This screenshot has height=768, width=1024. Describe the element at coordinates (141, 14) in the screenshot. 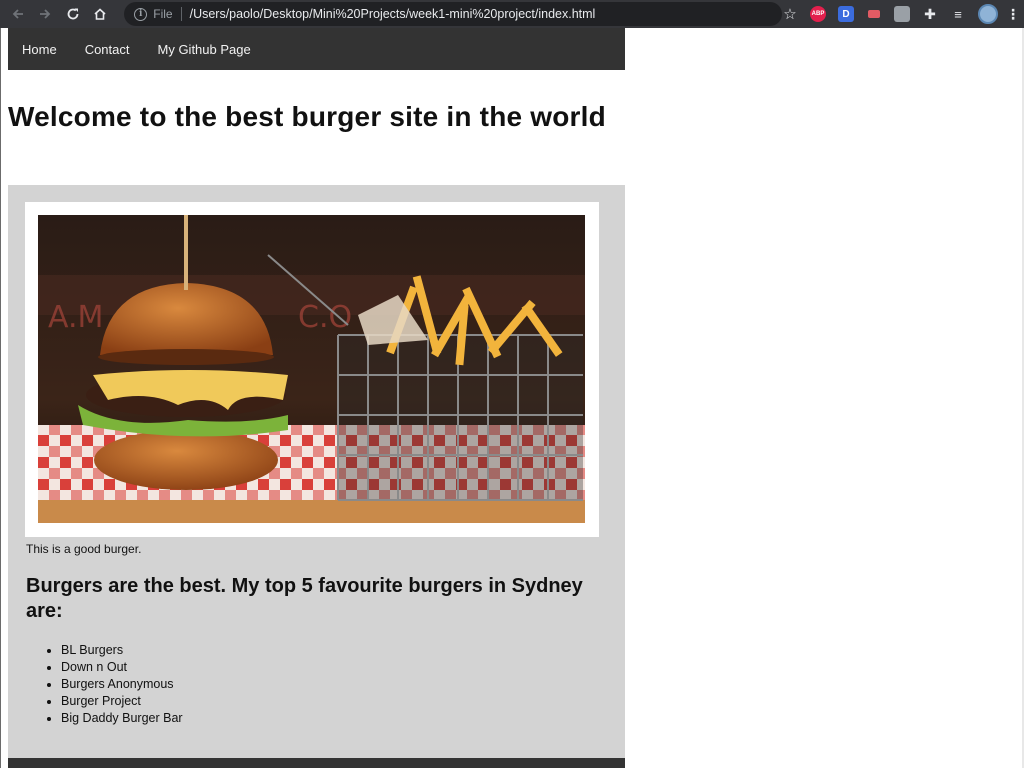

I see `info-icon: i` at that location.